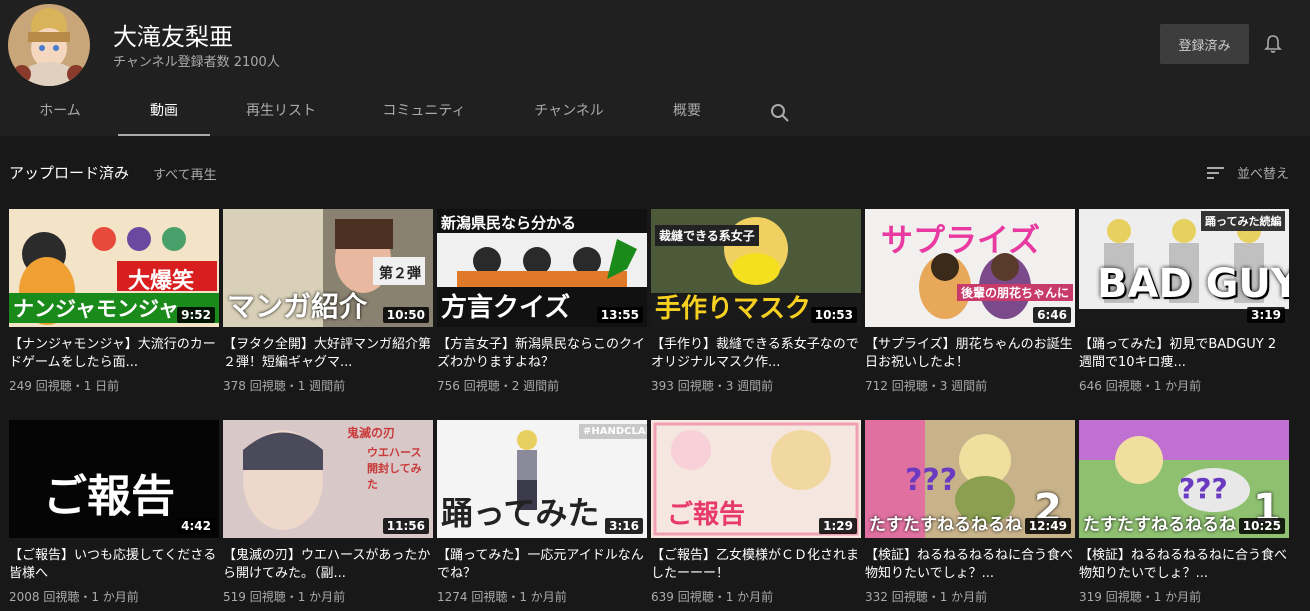  What do you see at coordinates (756, 479) in the screenshot?
I see `video-thumbnail: ご報告 1:29` at bounding box center [756, 479].